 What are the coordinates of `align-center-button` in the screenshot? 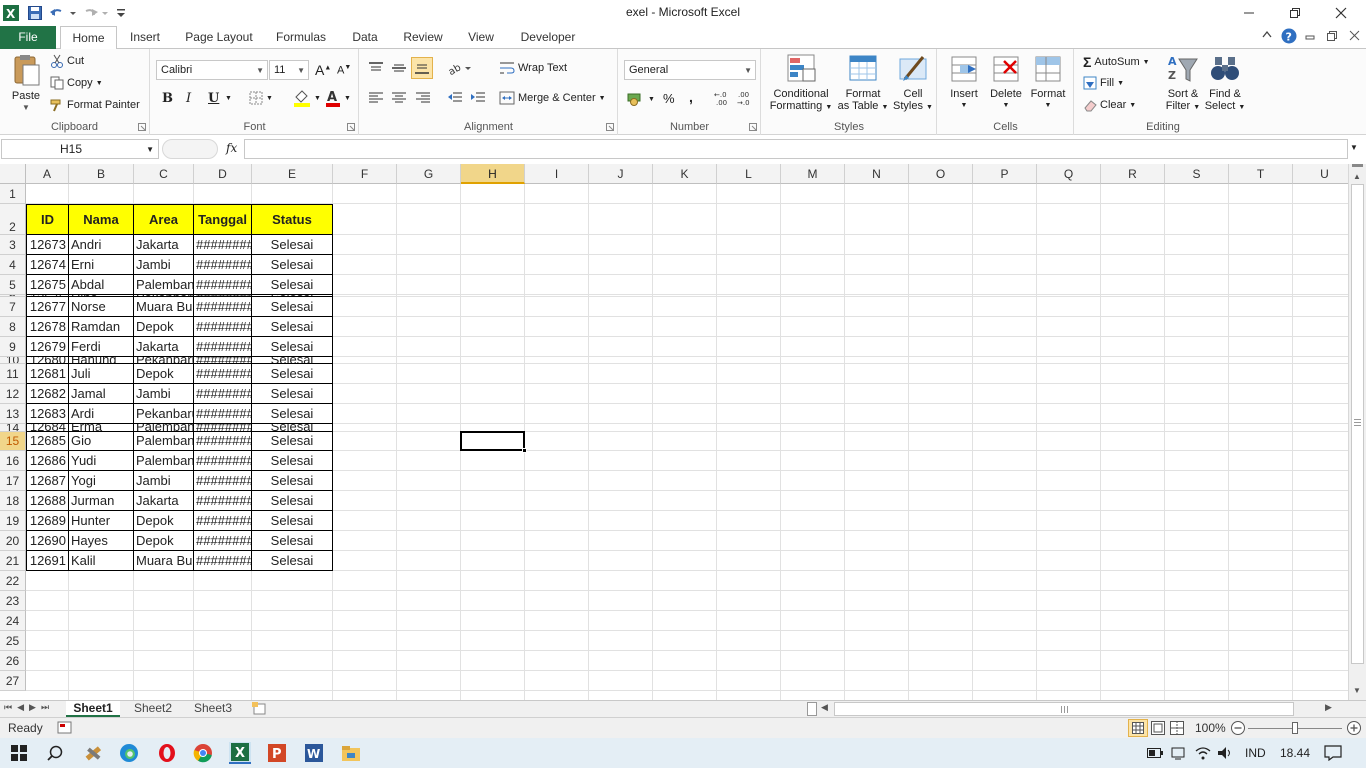 It's located at (399, 98).